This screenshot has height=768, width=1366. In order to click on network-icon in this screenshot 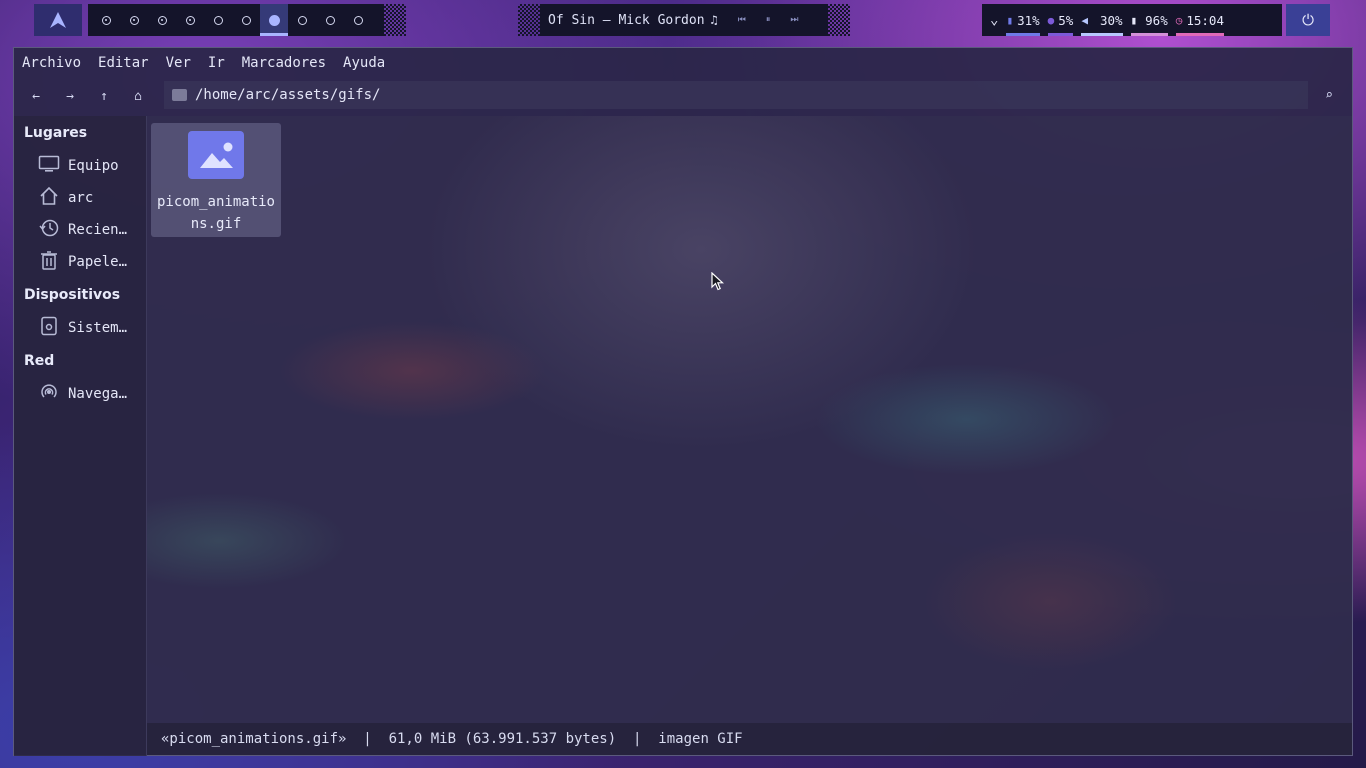, I will do `click(49, 394)`.